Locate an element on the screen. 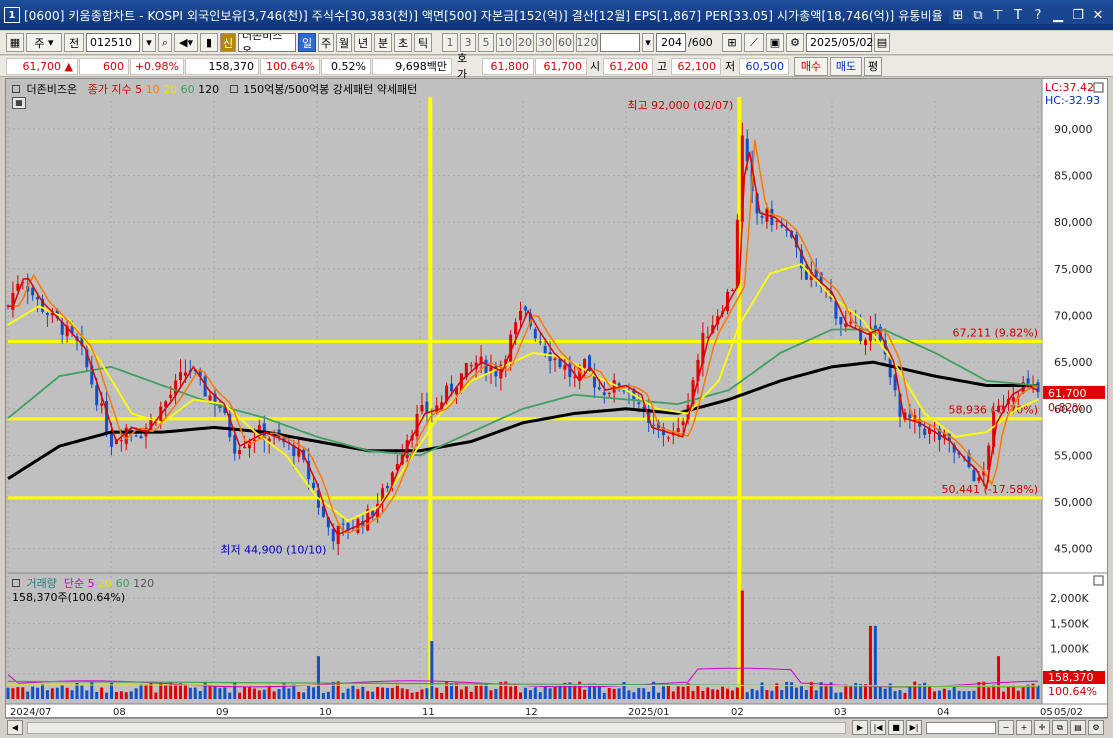 This screenshot has height=738, width=1113. close-icon: ✕ is located at coordinates (1098, 15).